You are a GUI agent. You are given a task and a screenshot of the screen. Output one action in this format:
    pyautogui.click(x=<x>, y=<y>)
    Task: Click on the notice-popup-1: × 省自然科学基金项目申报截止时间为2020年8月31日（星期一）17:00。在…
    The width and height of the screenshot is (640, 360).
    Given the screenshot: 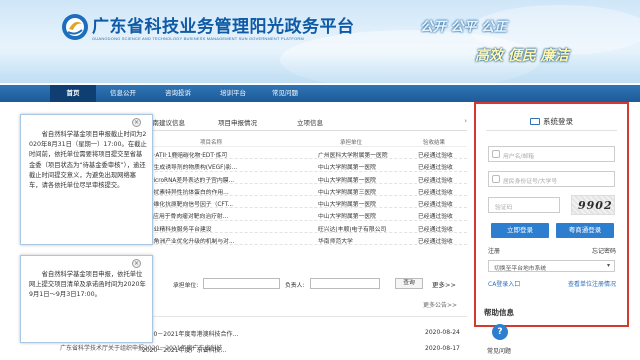 What is the action you would take?
    pyautogui.click(x=86, y=179)
    